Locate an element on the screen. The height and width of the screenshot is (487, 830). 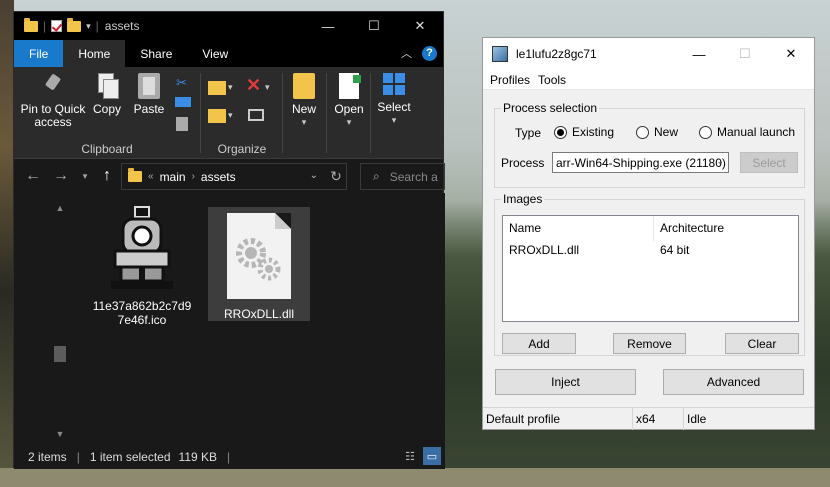
back-arrow-icon: ← is located at coordinates (33, 176).